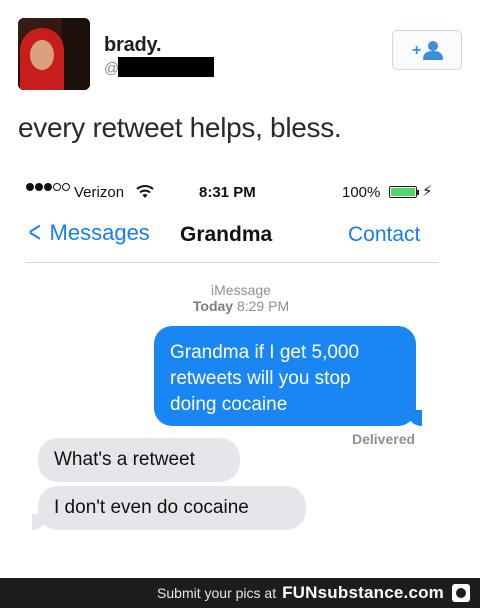 This screenshot has height=608, width=480. I want to click on carrier-name: Verizon, so click(99, 192).